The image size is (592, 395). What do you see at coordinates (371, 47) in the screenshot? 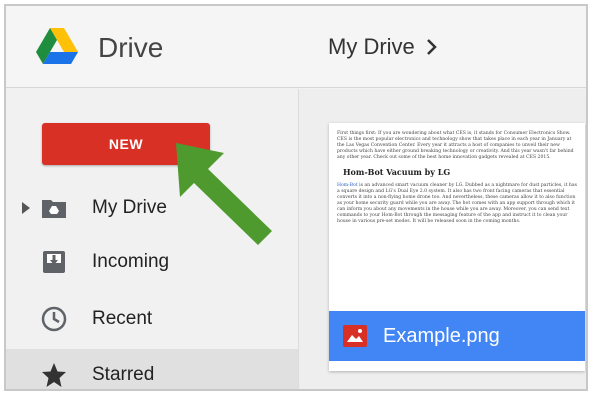
I see `breadcrumb-my-drive: My Drive` at bounding box center [371, 47].